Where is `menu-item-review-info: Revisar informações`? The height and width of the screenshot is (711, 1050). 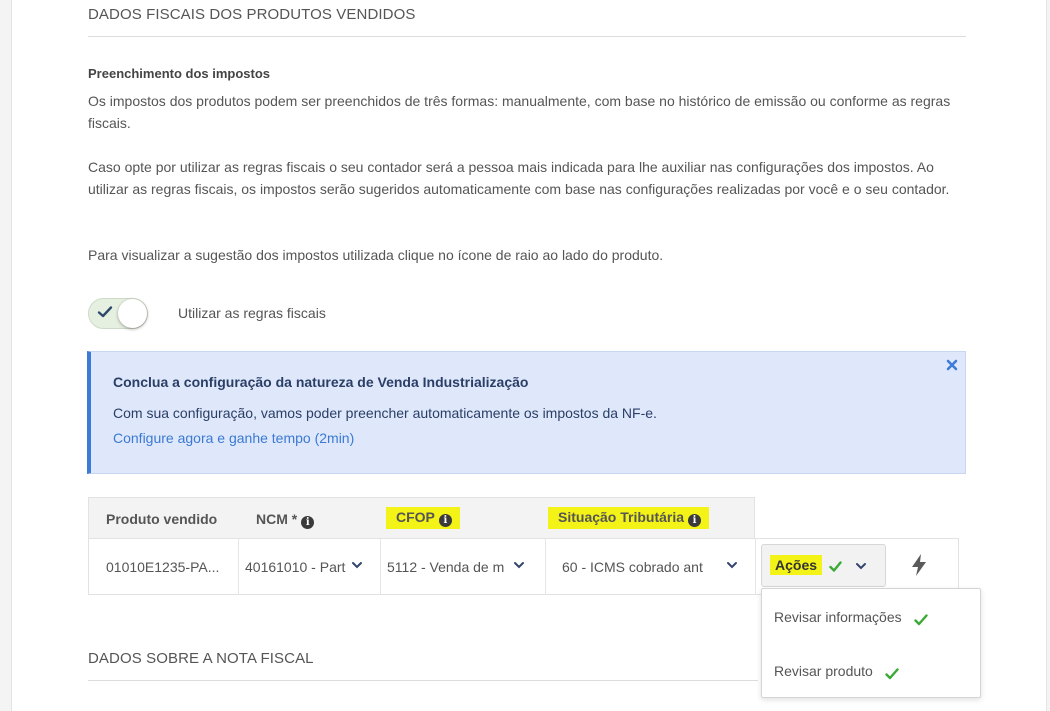
menu-item-review-info: Revisar informações is located at coordinates (851, 617).